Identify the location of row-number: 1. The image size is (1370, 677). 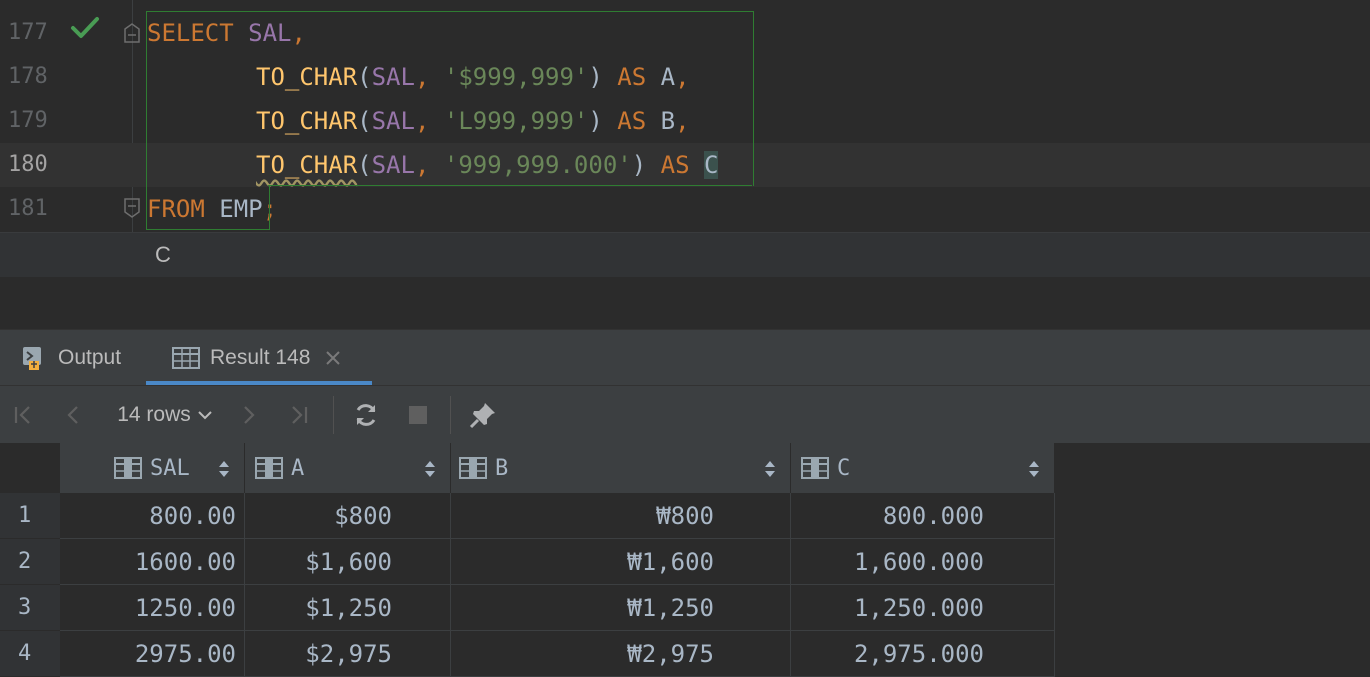
(30, 516).